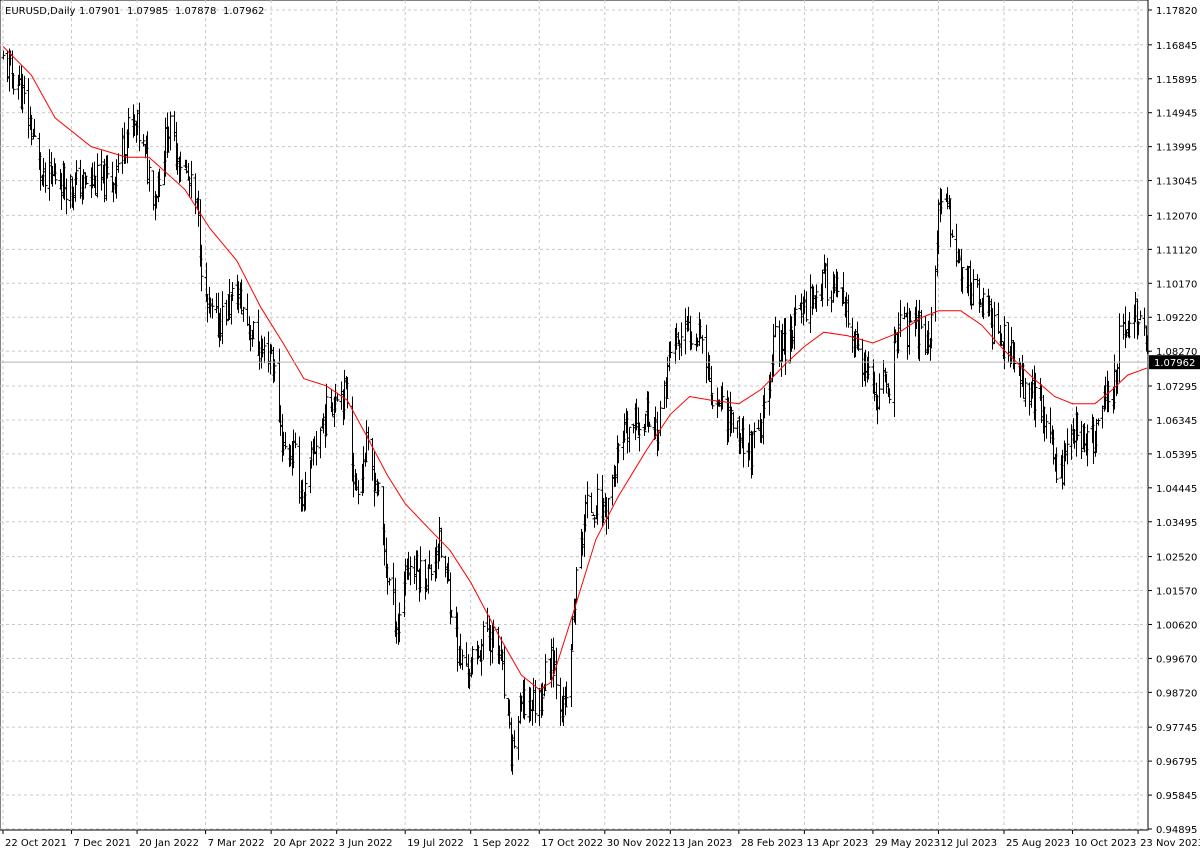  Describe the element at coordinates (1176, 148) in the screenshot. I see `y-tick-label: 1.13995` at that location.